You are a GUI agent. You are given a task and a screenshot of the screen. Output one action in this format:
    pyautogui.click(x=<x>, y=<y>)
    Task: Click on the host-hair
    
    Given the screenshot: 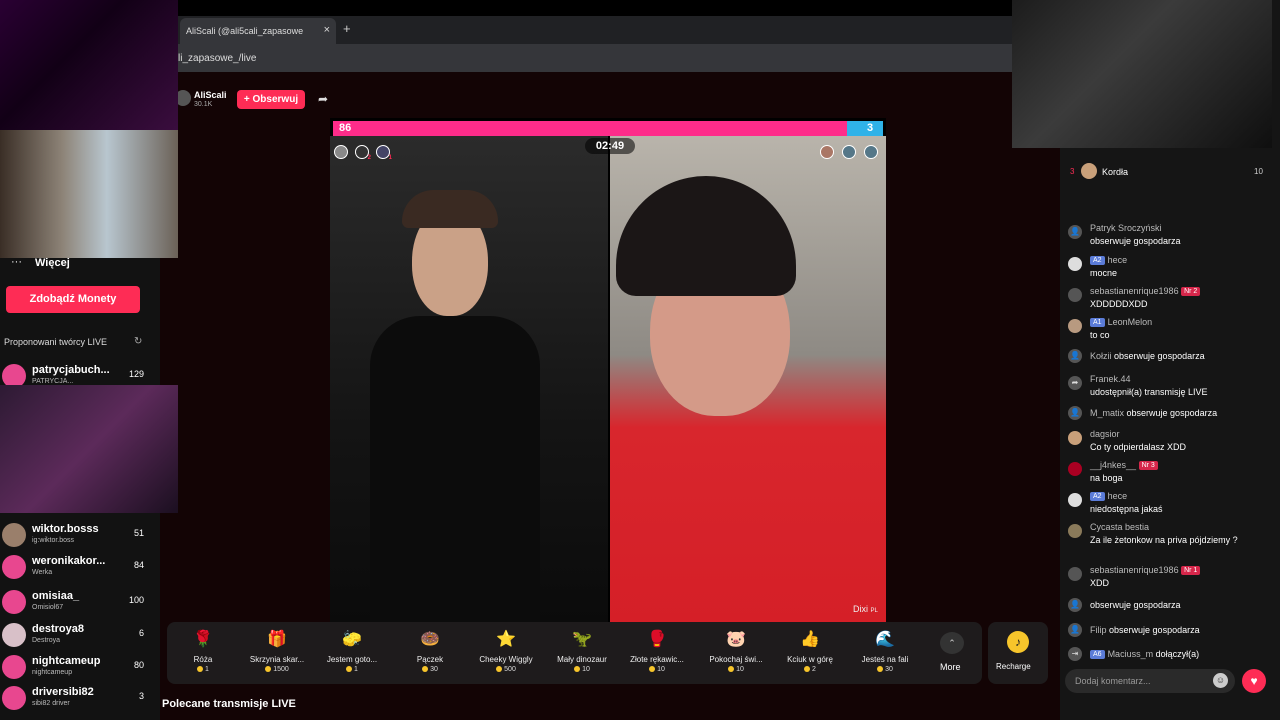 What is the action you would take?
    pyautogui.click(x=450, y=209)
    